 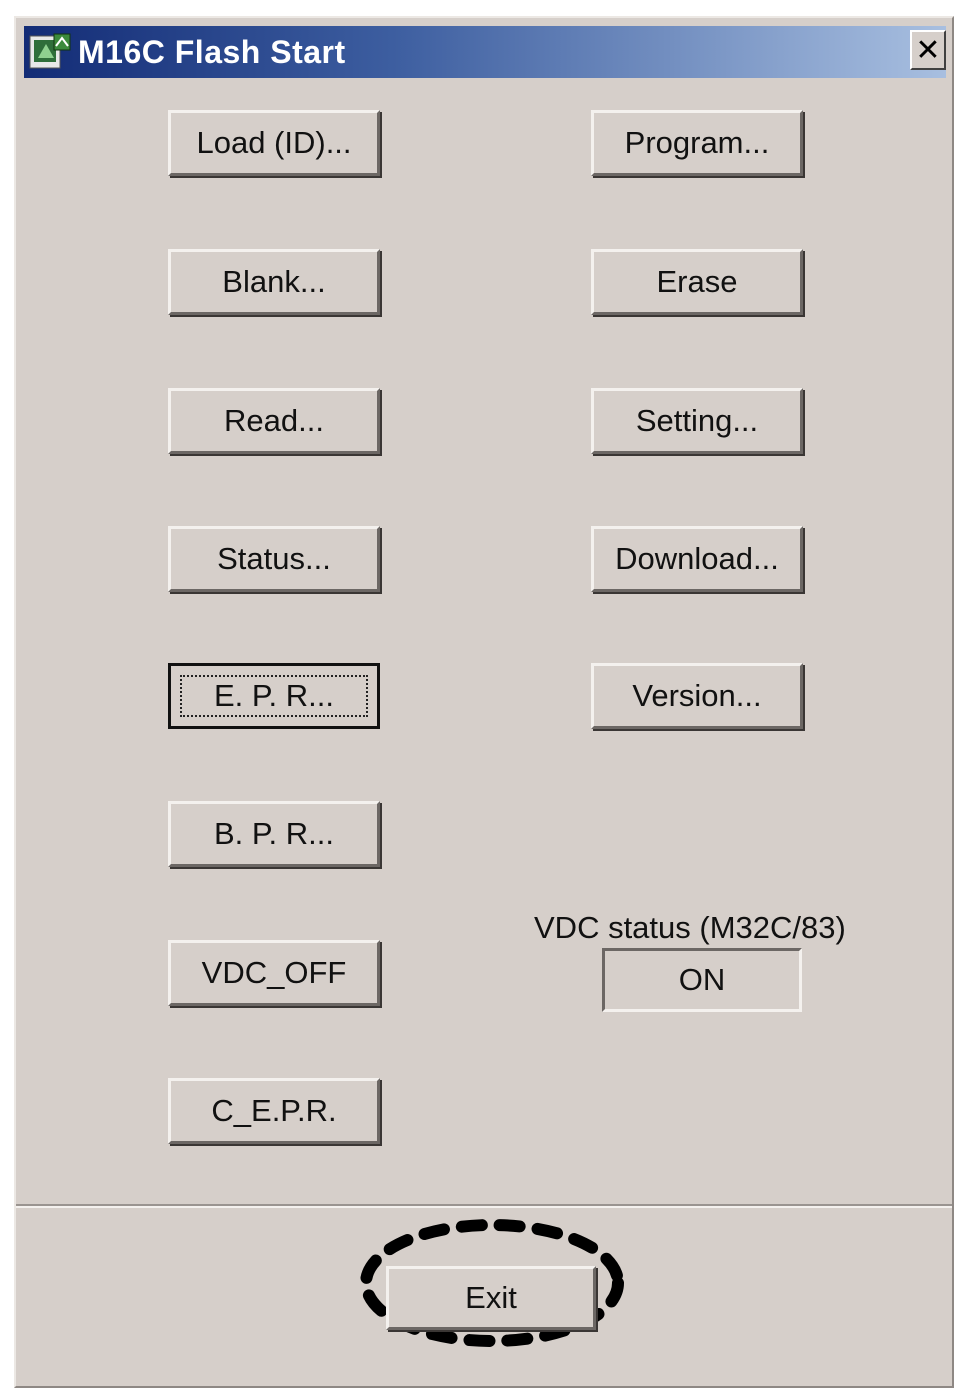 I want to click on vdc-off-button: VDC_OFF, so click(x=274, y=973).